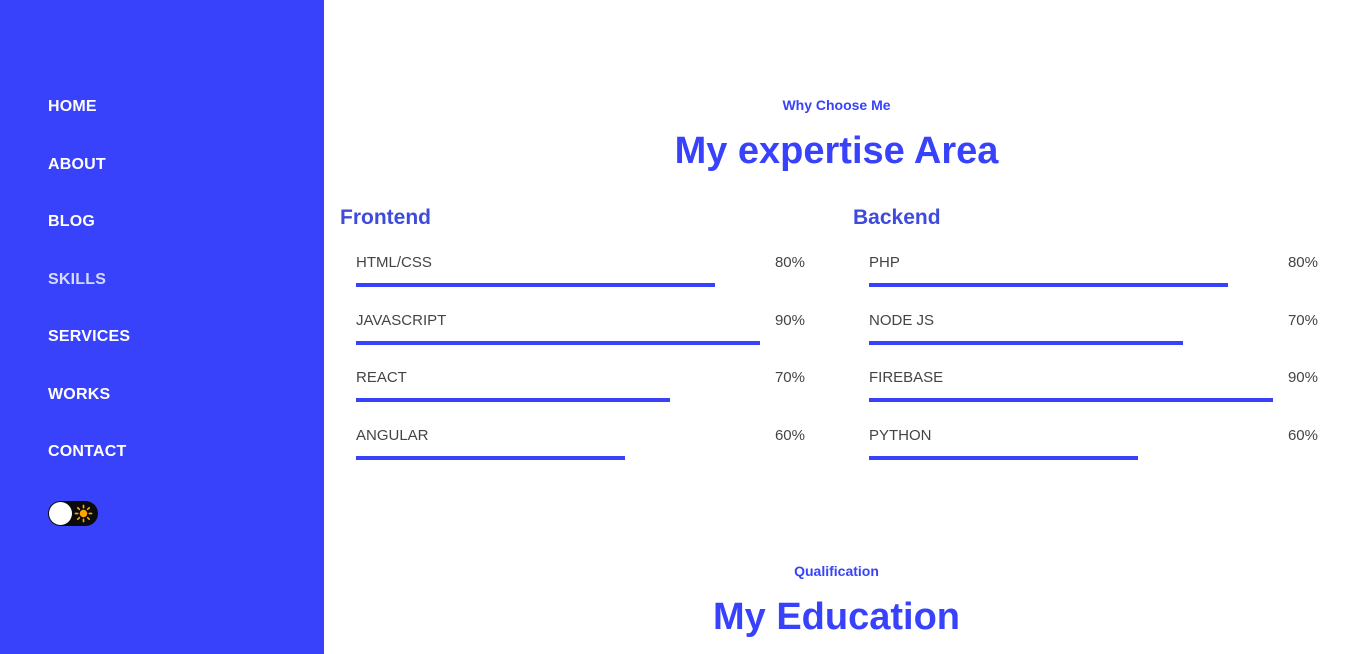  Describe the element at coordinates (381, 378) in the screenshot. I see `skill-name: REACT` at that location.